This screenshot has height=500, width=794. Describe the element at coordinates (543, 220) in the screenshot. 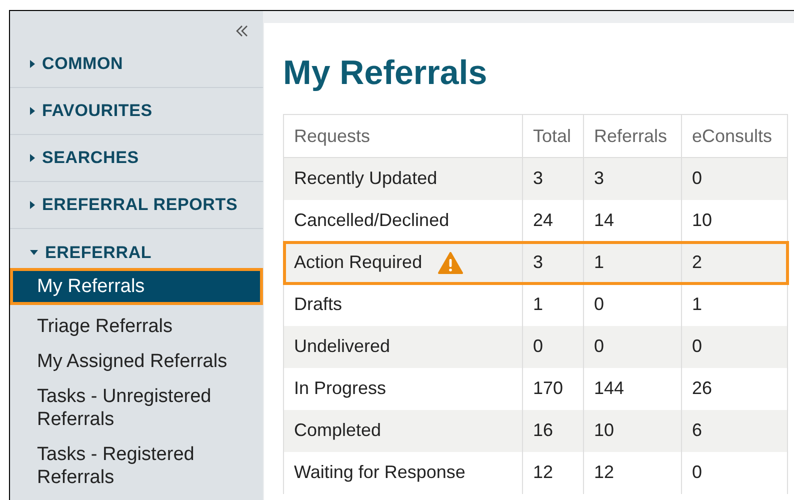

I see `table-cell: 24` at that location.